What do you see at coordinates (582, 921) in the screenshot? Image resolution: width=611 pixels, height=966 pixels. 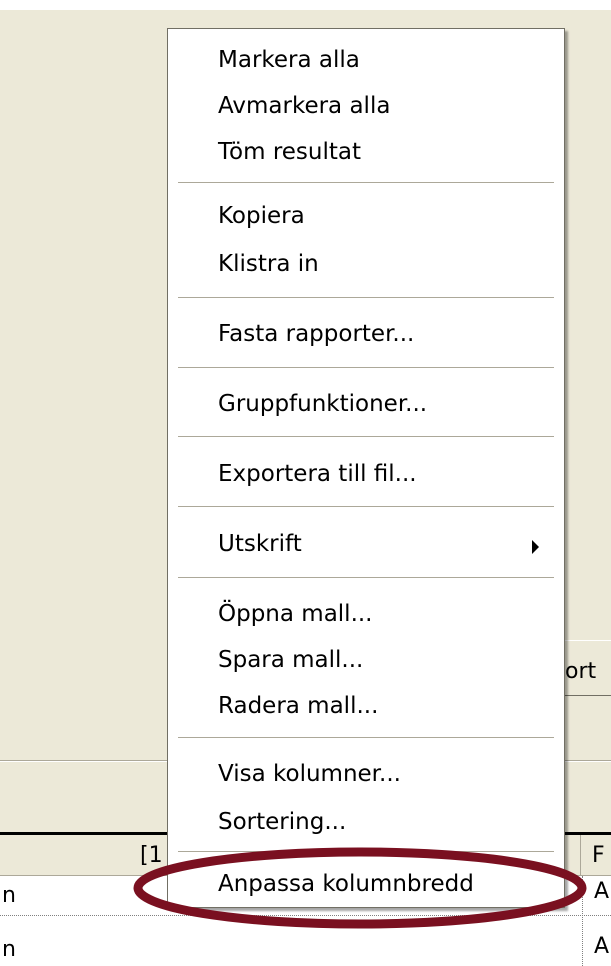 I see `grid-column-line` at bounding box center [582, 921].